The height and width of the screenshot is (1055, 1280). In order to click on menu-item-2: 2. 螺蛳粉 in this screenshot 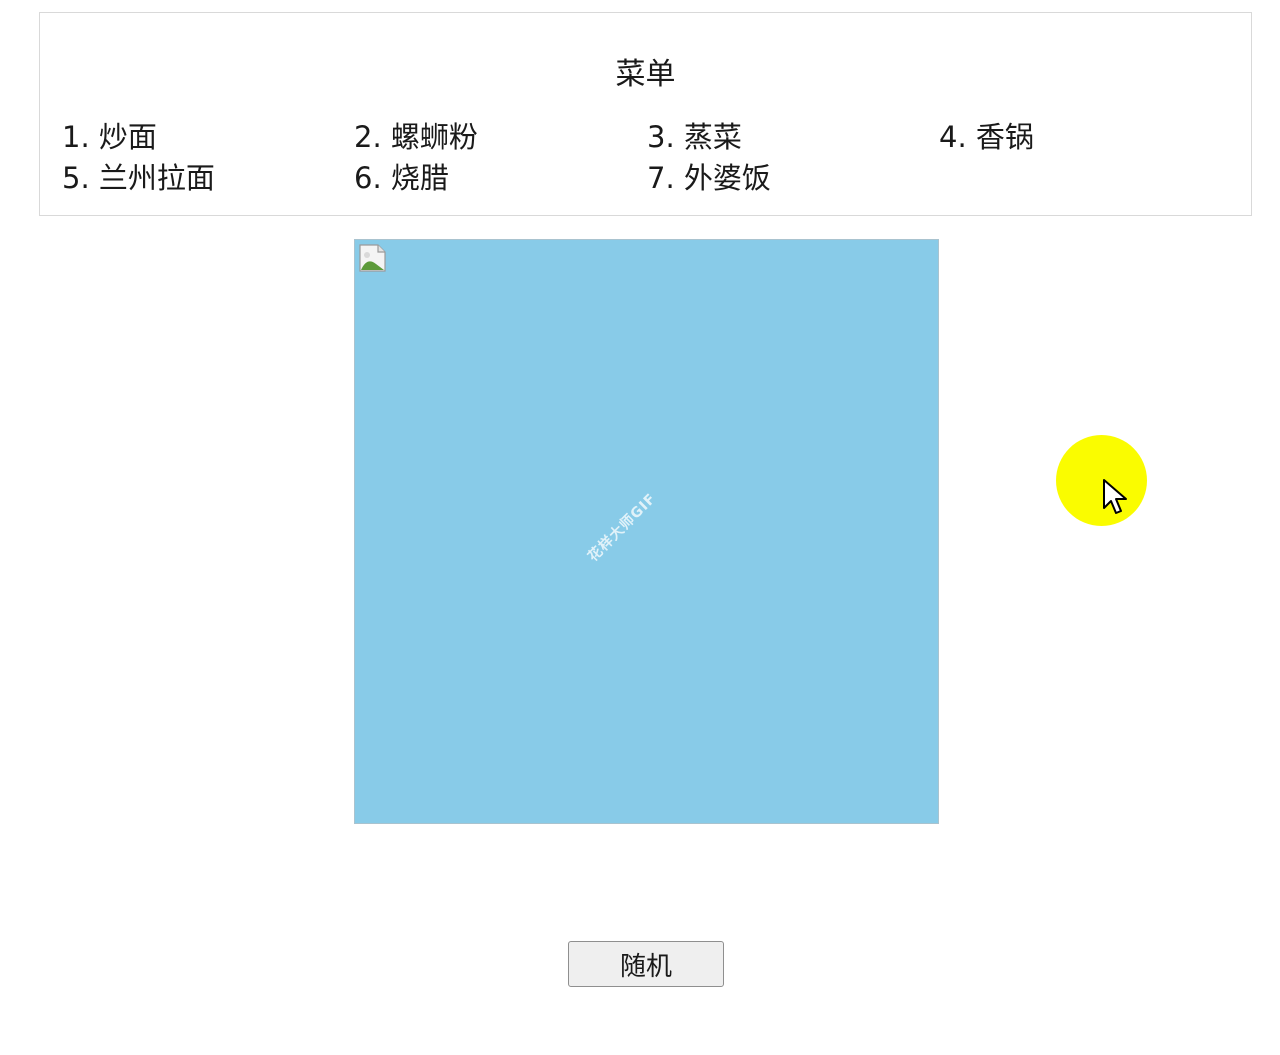, I will do `click(416, 137)`.